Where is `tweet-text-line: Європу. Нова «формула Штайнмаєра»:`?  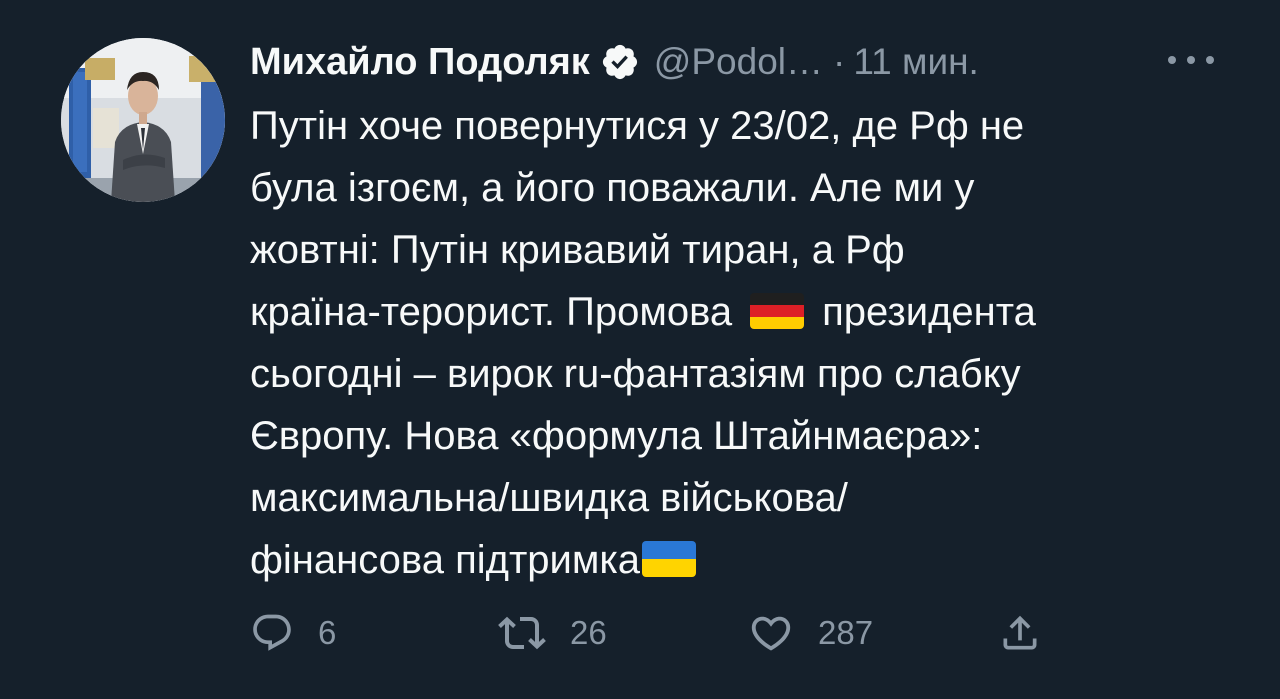 tweet-text-line: Європу. Нова «формула Штайнмаєра»: is located at coordinates (616, 436).